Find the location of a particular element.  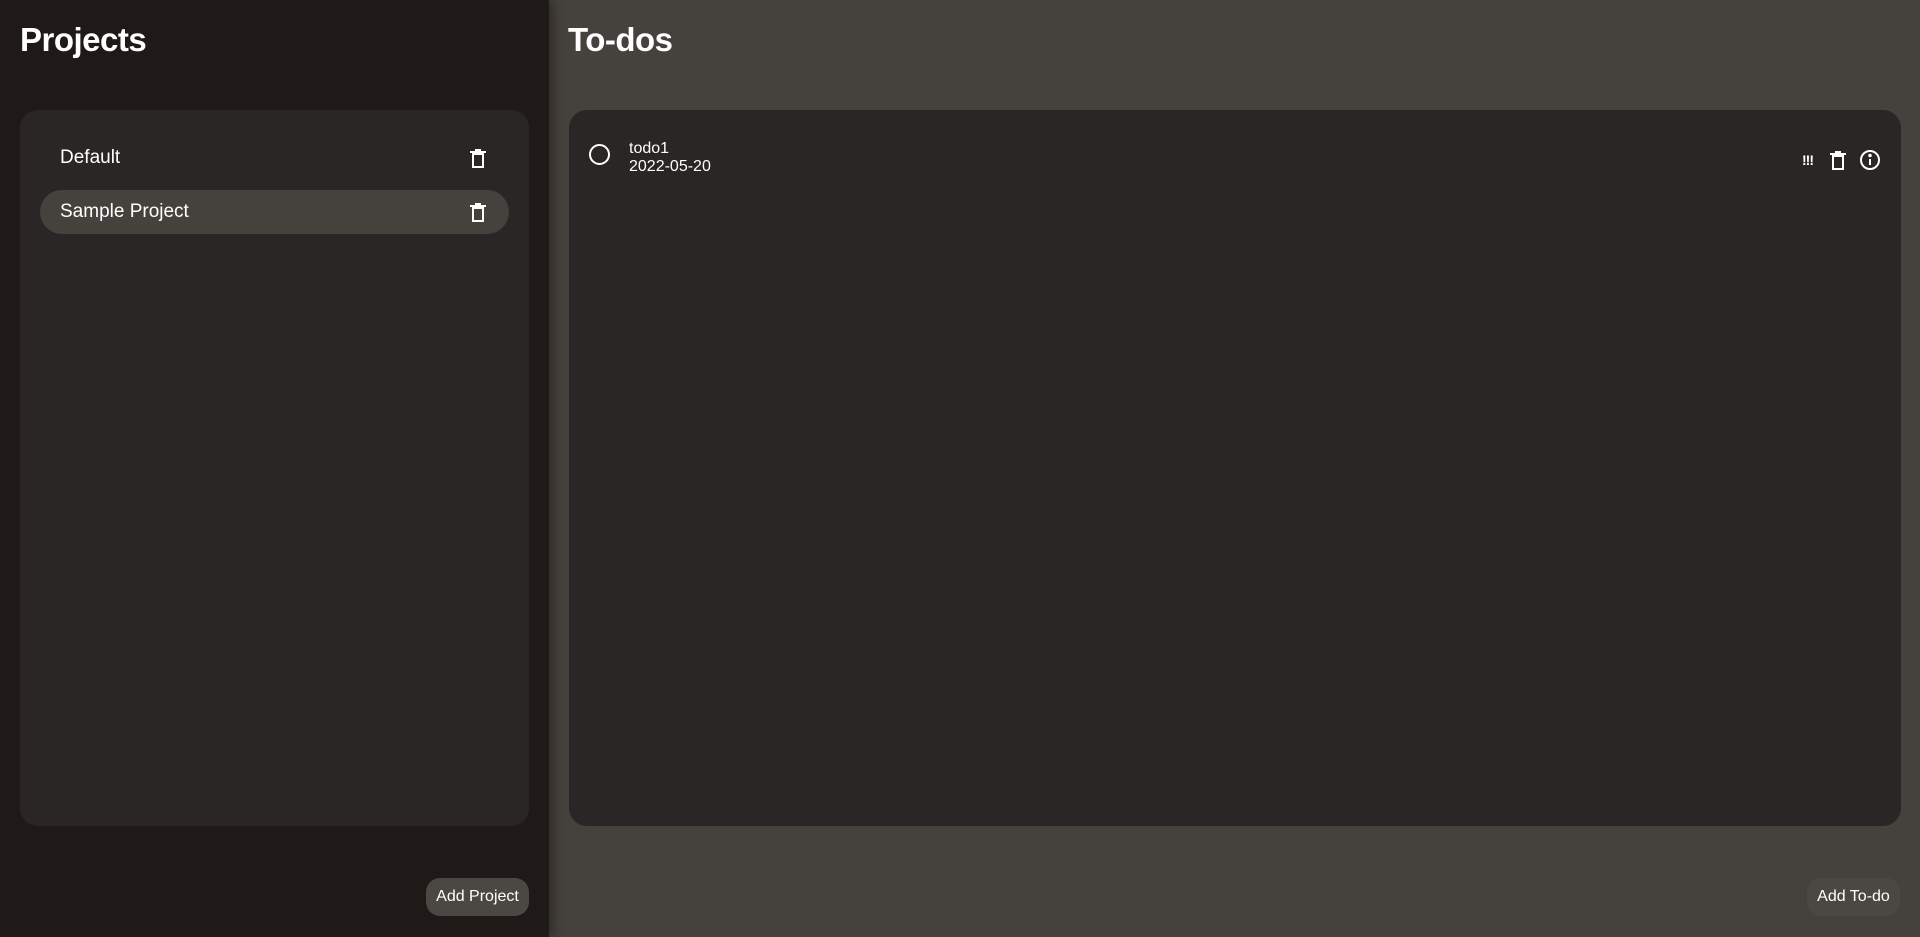

todo-date: 2022-05-20 is located at coordinates (670, 166).